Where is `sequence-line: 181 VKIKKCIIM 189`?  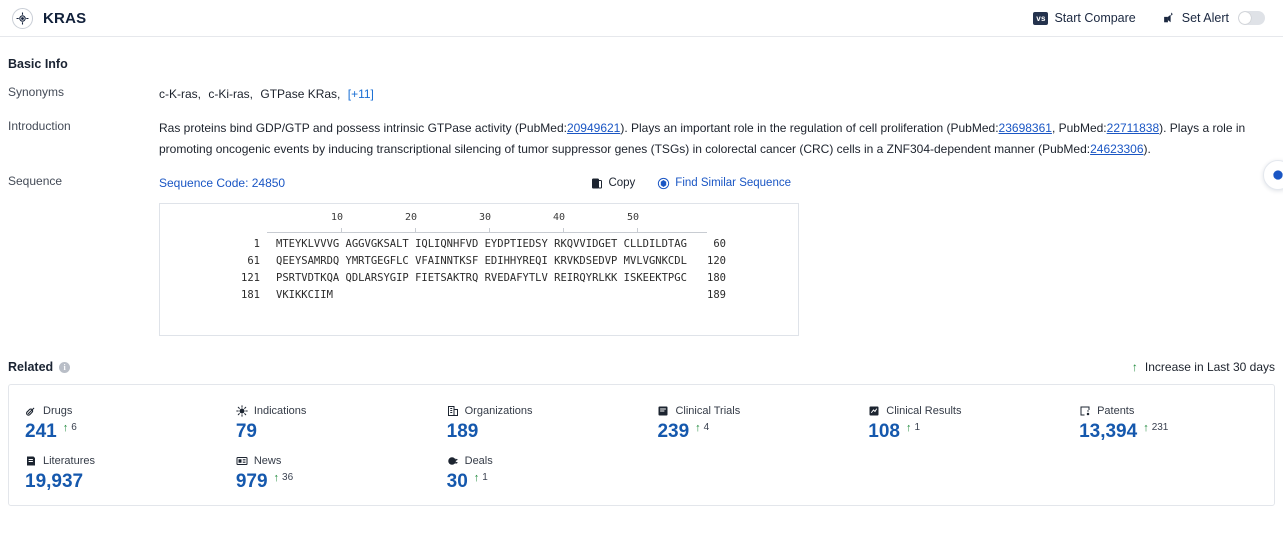
sequence-line: 181 VKIKKCIIM 189 is located at coordinates (479, 295).